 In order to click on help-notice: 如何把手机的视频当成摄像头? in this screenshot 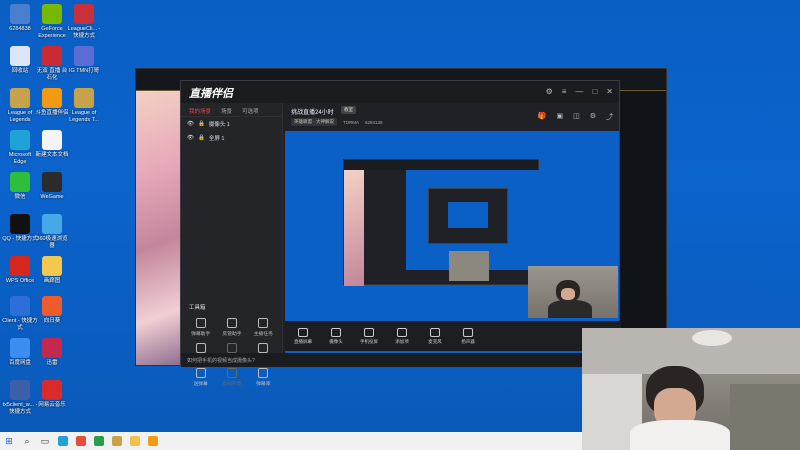, I will do `click(401, 360)`.